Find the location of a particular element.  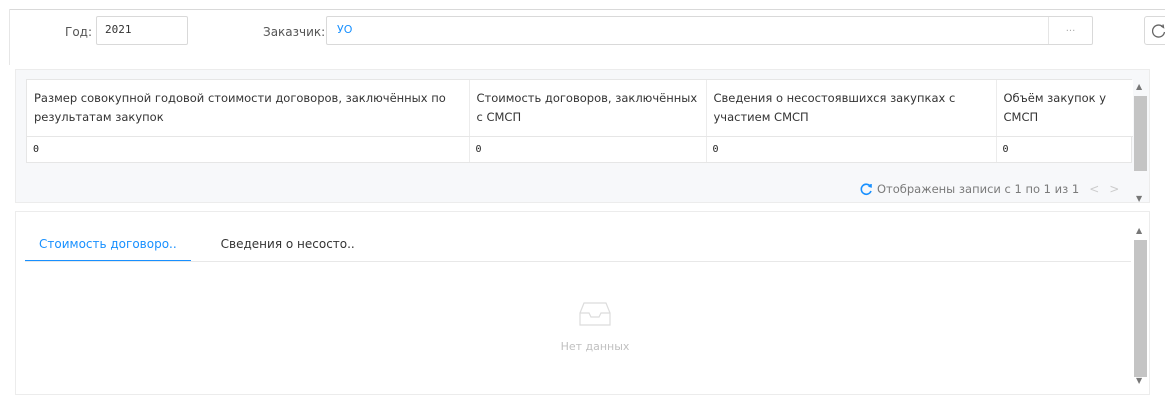

table-row: 0 0 0 0 is located at coordinates (580, 149).